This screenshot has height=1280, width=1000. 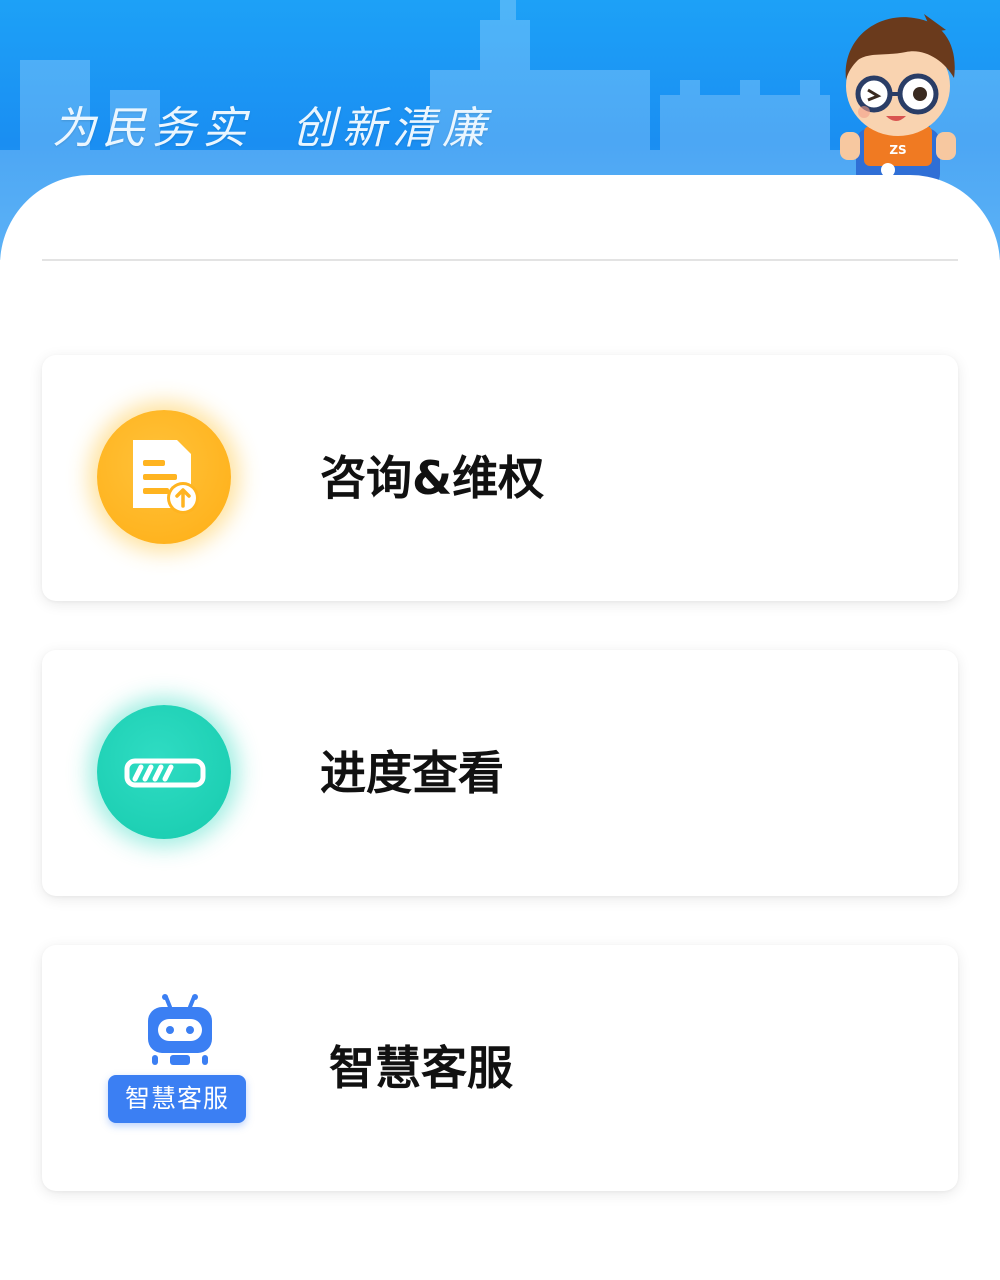 What do you see at coordinates (177, 1099) in the screenshot?
I see `robot-badge-label: 智慧客服` at bounding box center [177, 1099].